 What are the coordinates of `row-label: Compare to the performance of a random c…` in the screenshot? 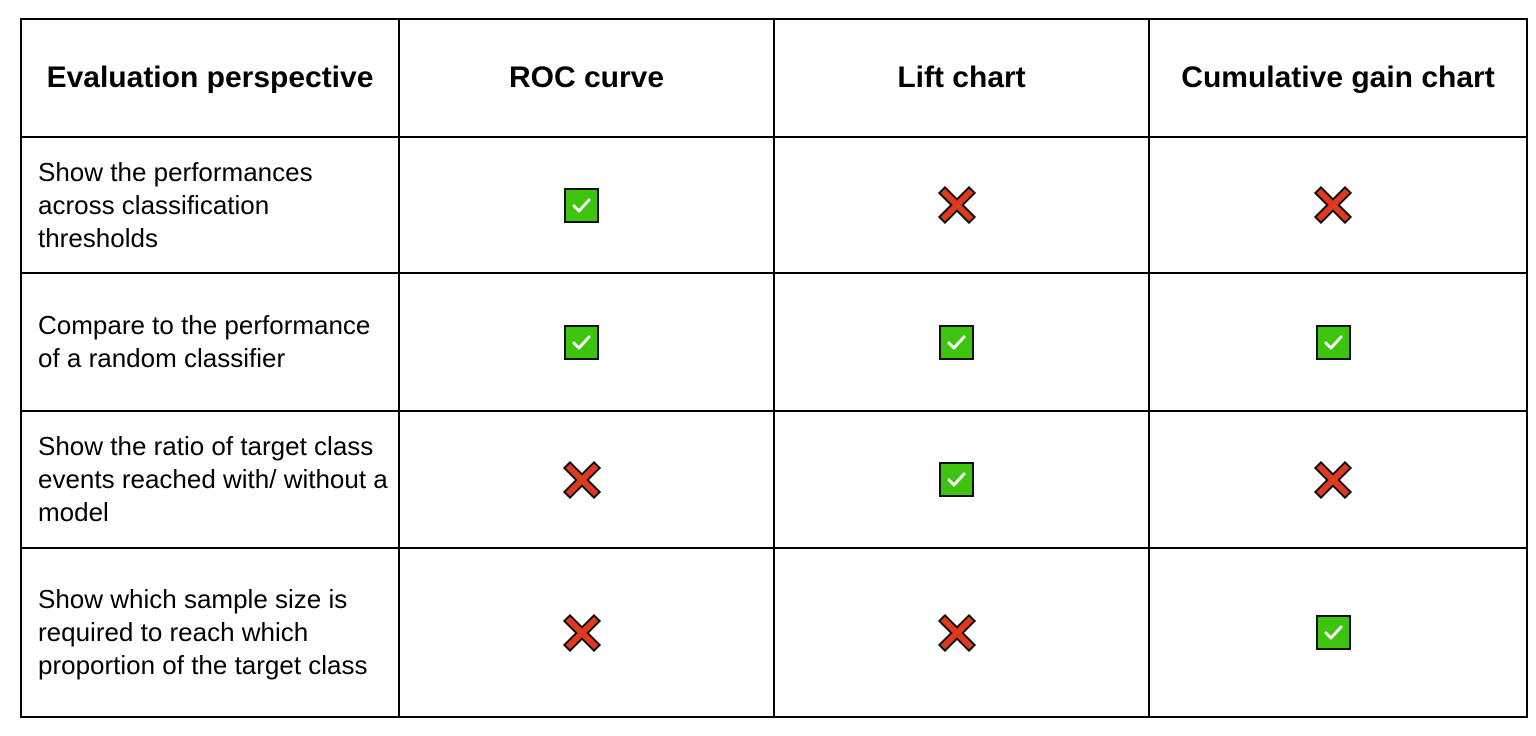 It's located at (210, 342).